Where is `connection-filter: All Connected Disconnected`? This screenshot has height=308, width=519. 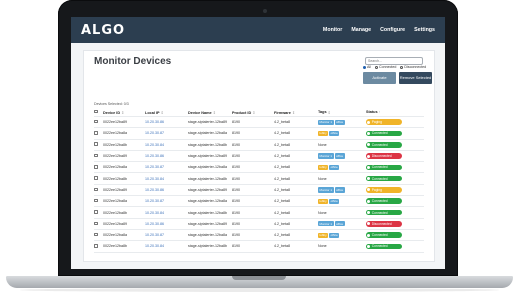 connection-filter: All Connected Disconnected is located at coordinates (394, 67).